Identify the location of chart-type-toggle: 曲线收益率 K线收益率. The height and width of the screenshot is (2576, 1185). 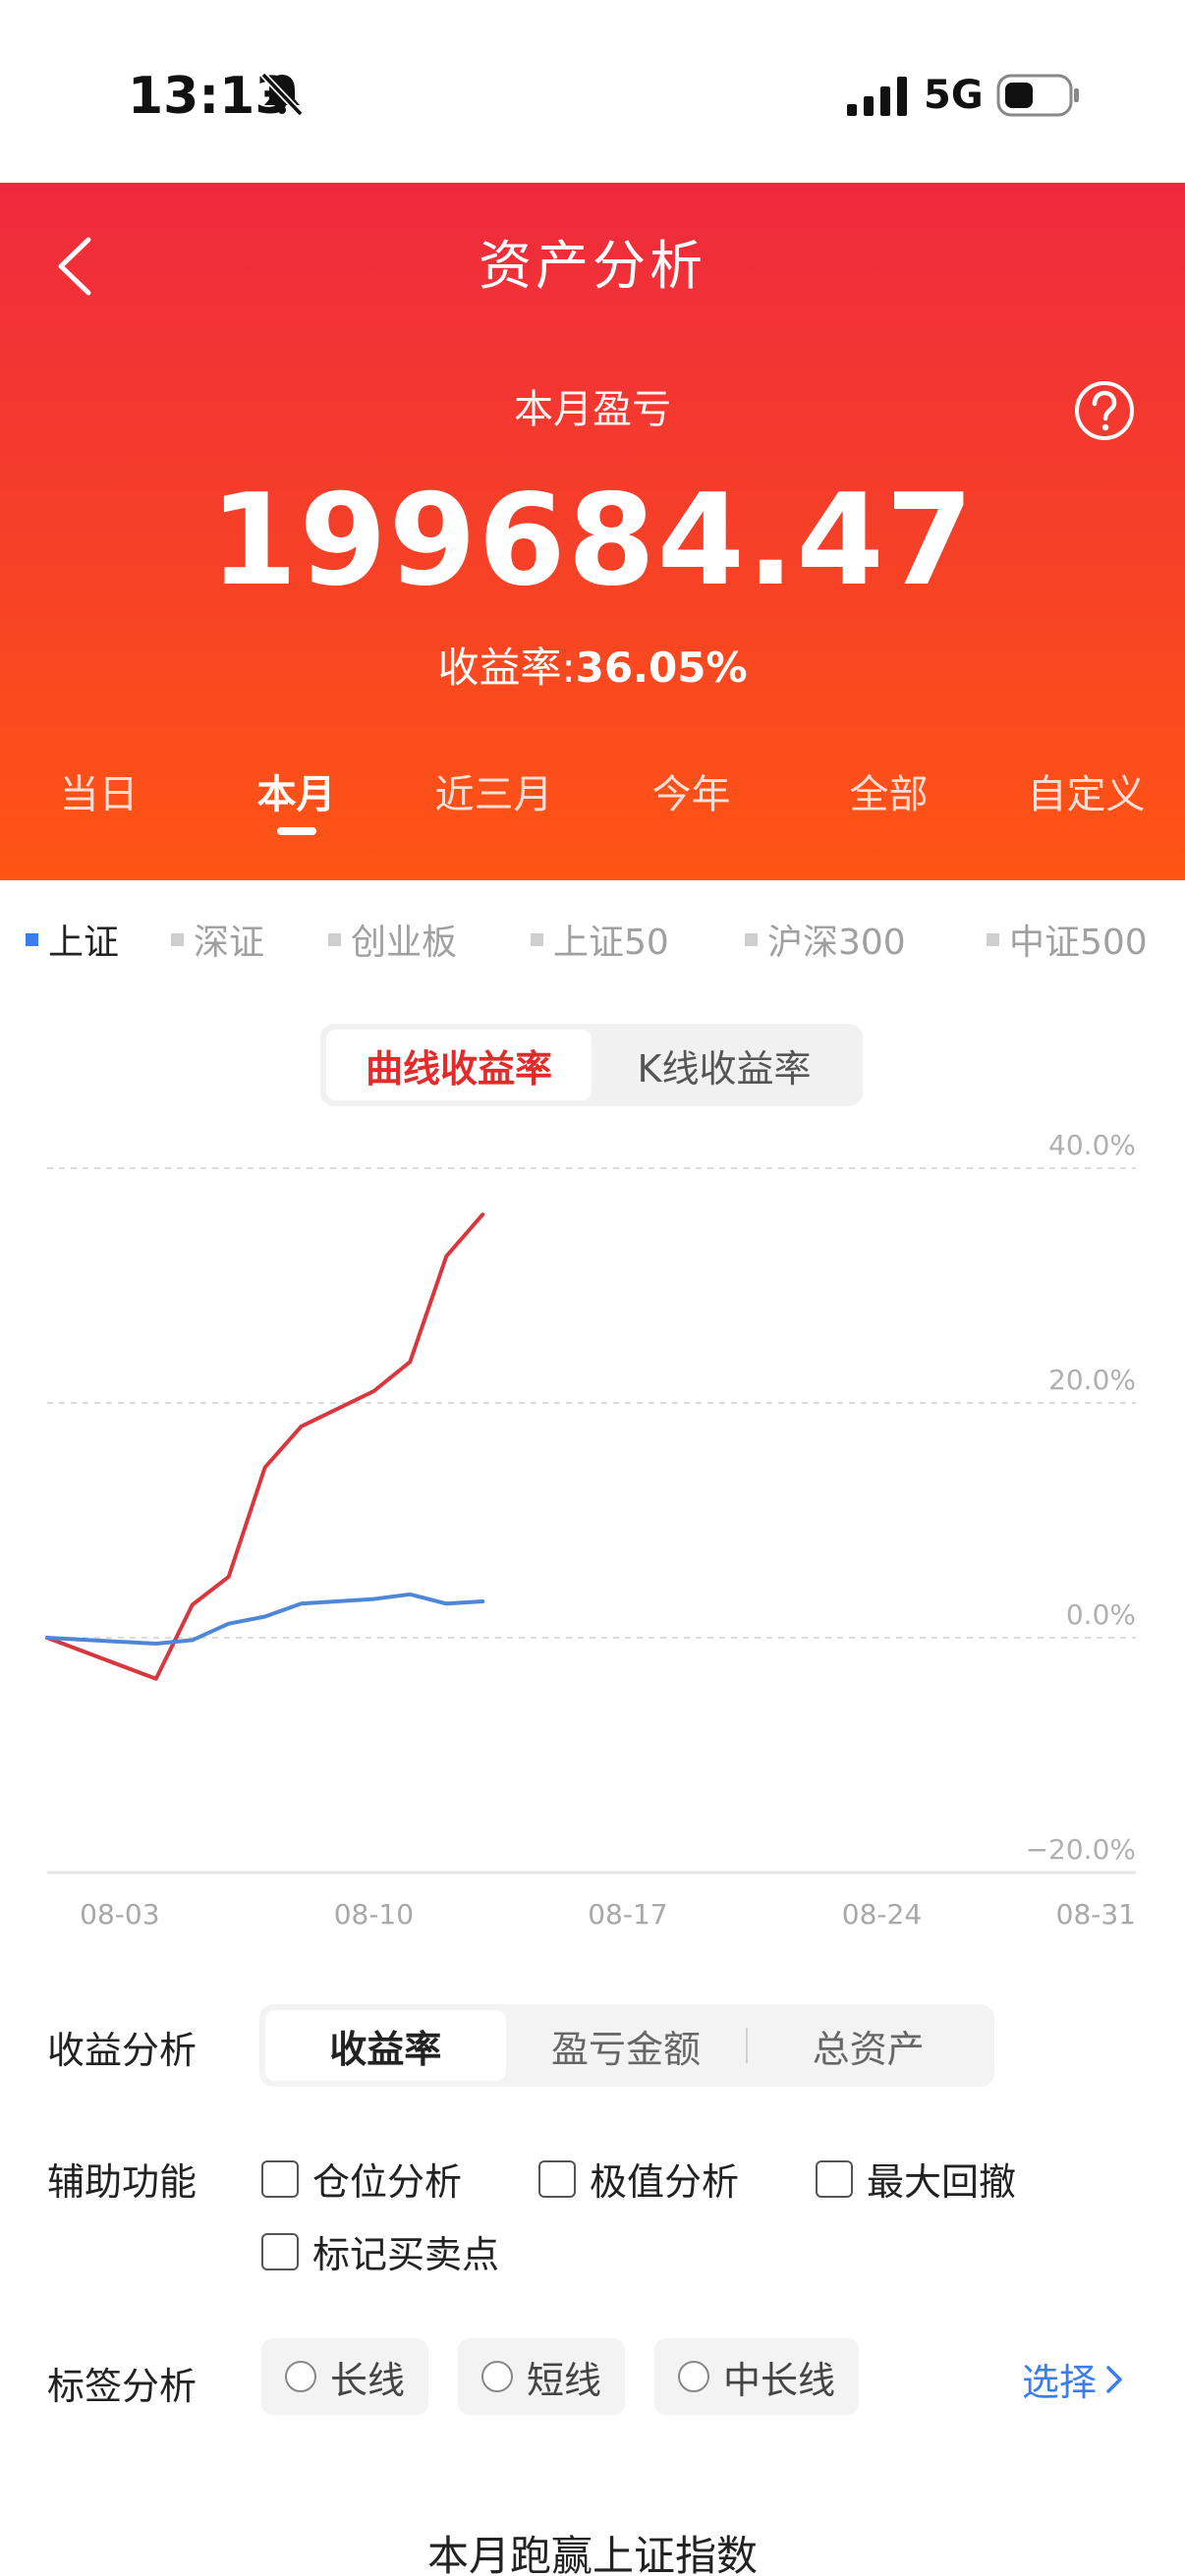
(592, 1065).